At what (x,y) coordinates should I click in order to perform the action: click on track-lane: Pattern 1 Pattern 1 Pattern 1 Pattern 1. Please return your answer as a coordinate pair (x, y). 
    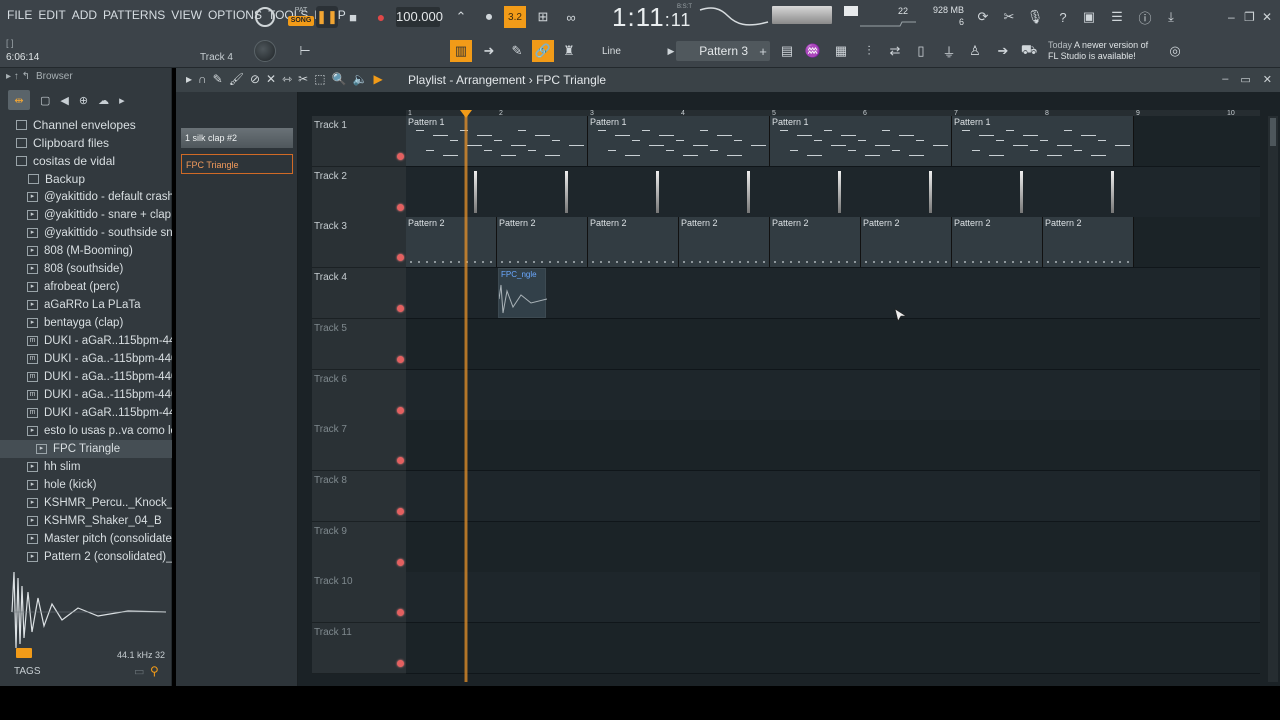
    Looking at the image, I should click on (833, 141).